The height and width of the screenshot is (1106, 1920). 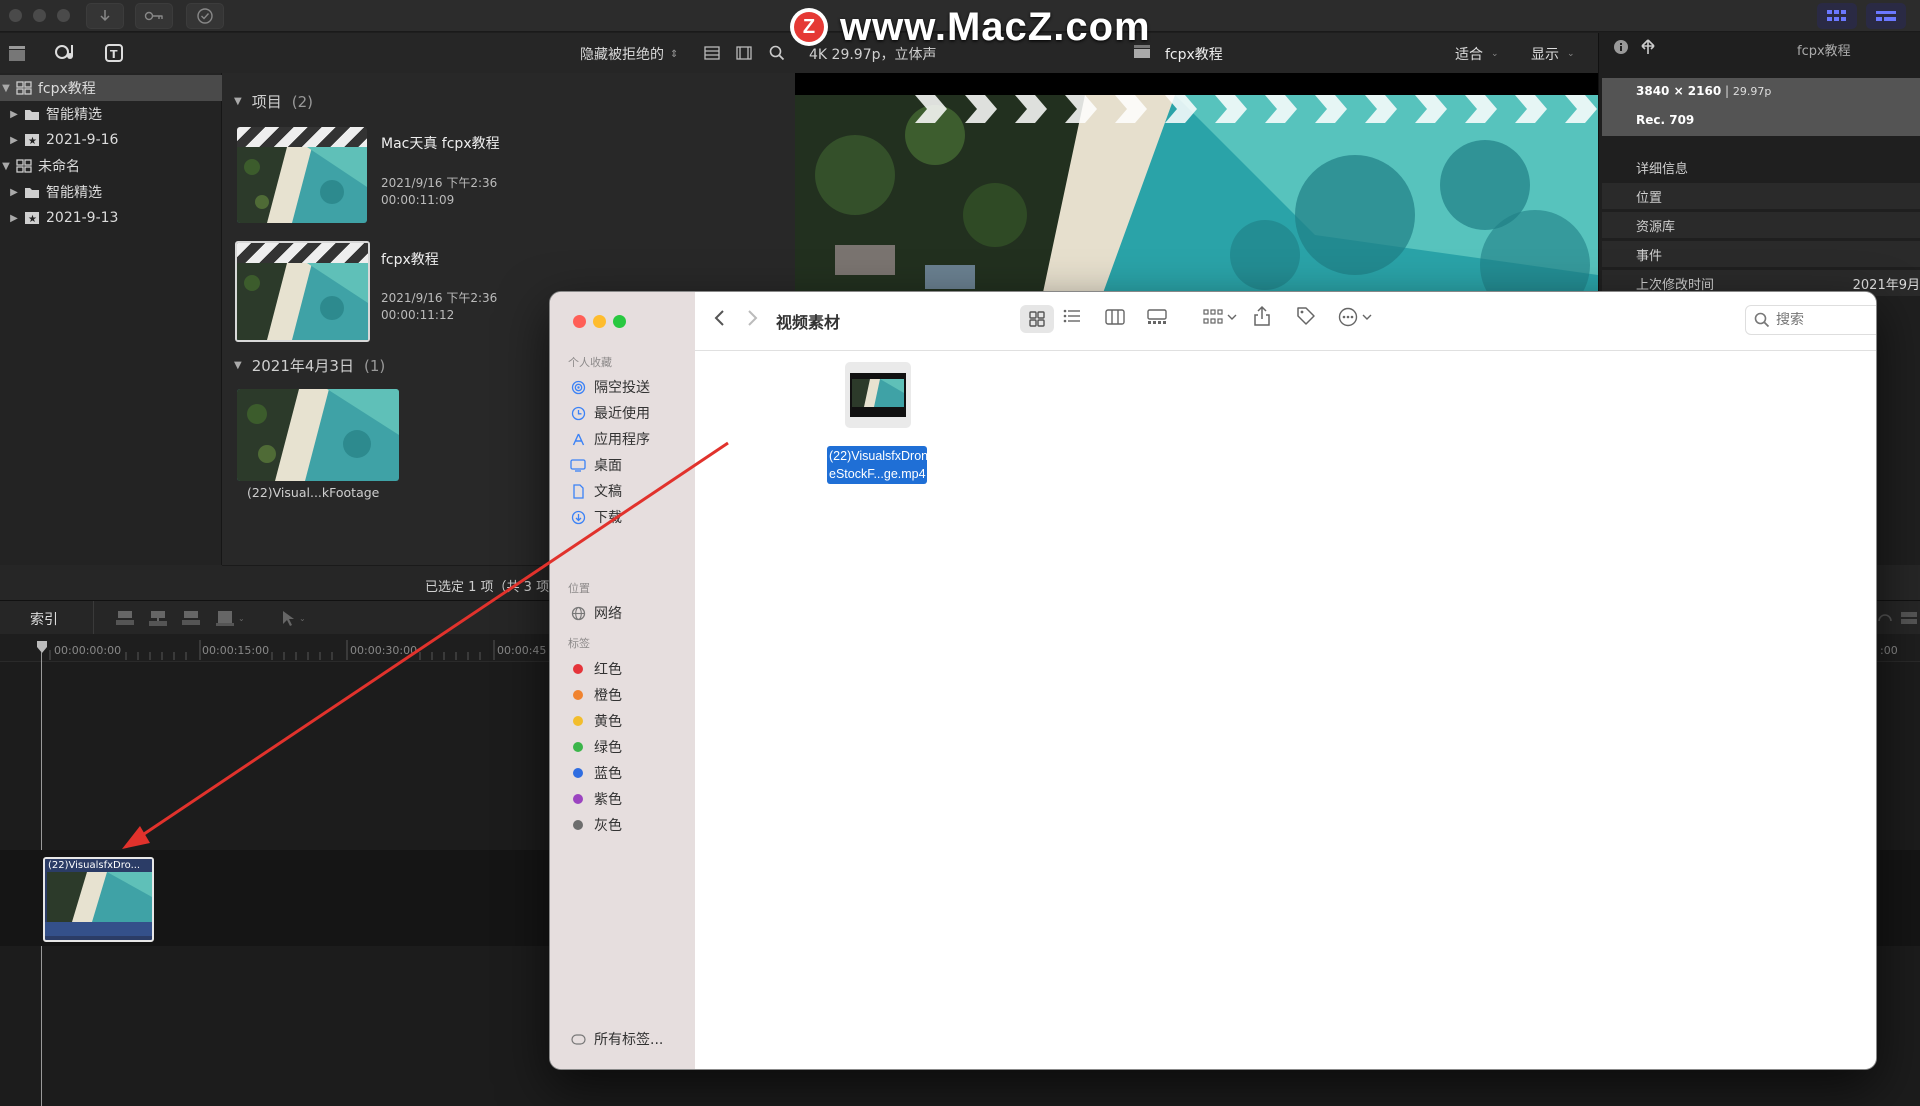 I want to click on background-tasks-button, so click(x=205, y=16).